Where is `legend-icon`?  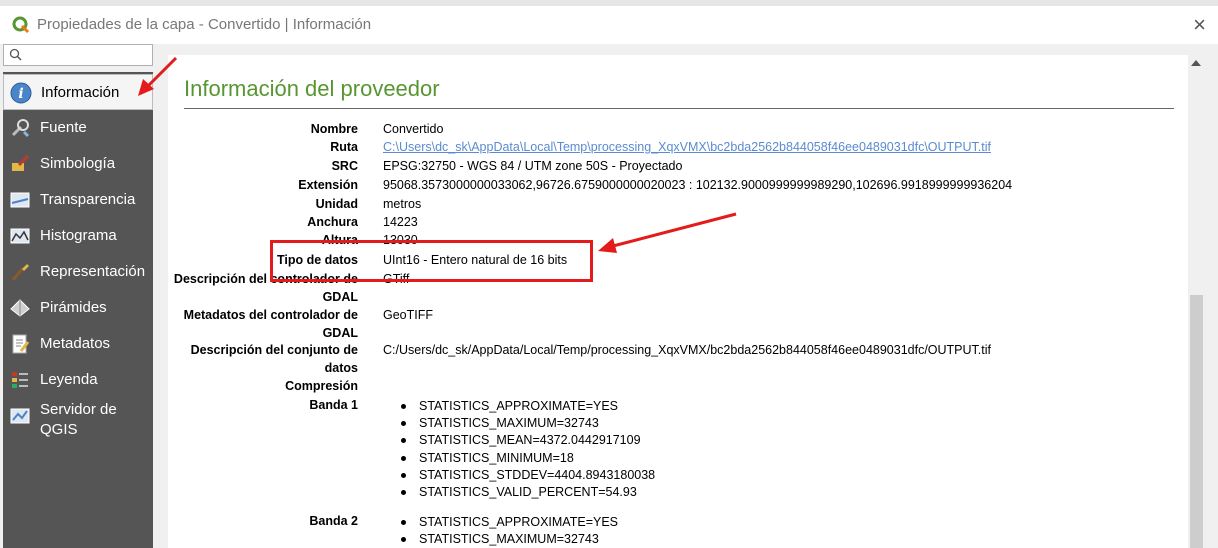 legend-icon is located at coordinates (20, 380).